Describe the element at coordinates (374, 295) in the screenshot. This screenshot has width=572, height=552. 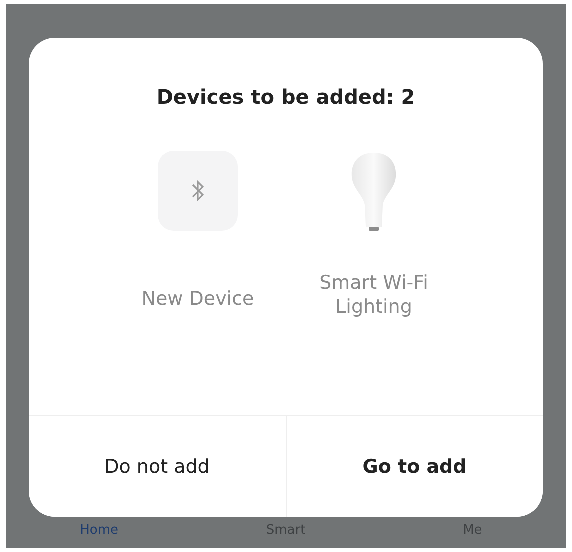
I see `device-name: Smart Wi-Fi Lighting` at that location.